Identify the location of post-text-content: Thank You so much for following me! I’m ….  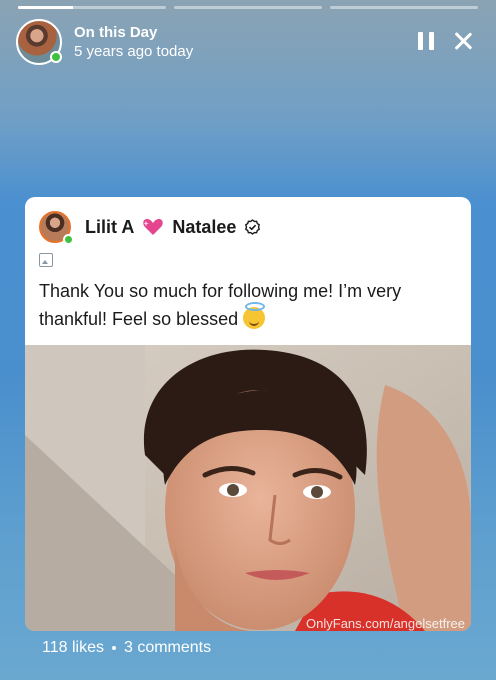
(220, 305).